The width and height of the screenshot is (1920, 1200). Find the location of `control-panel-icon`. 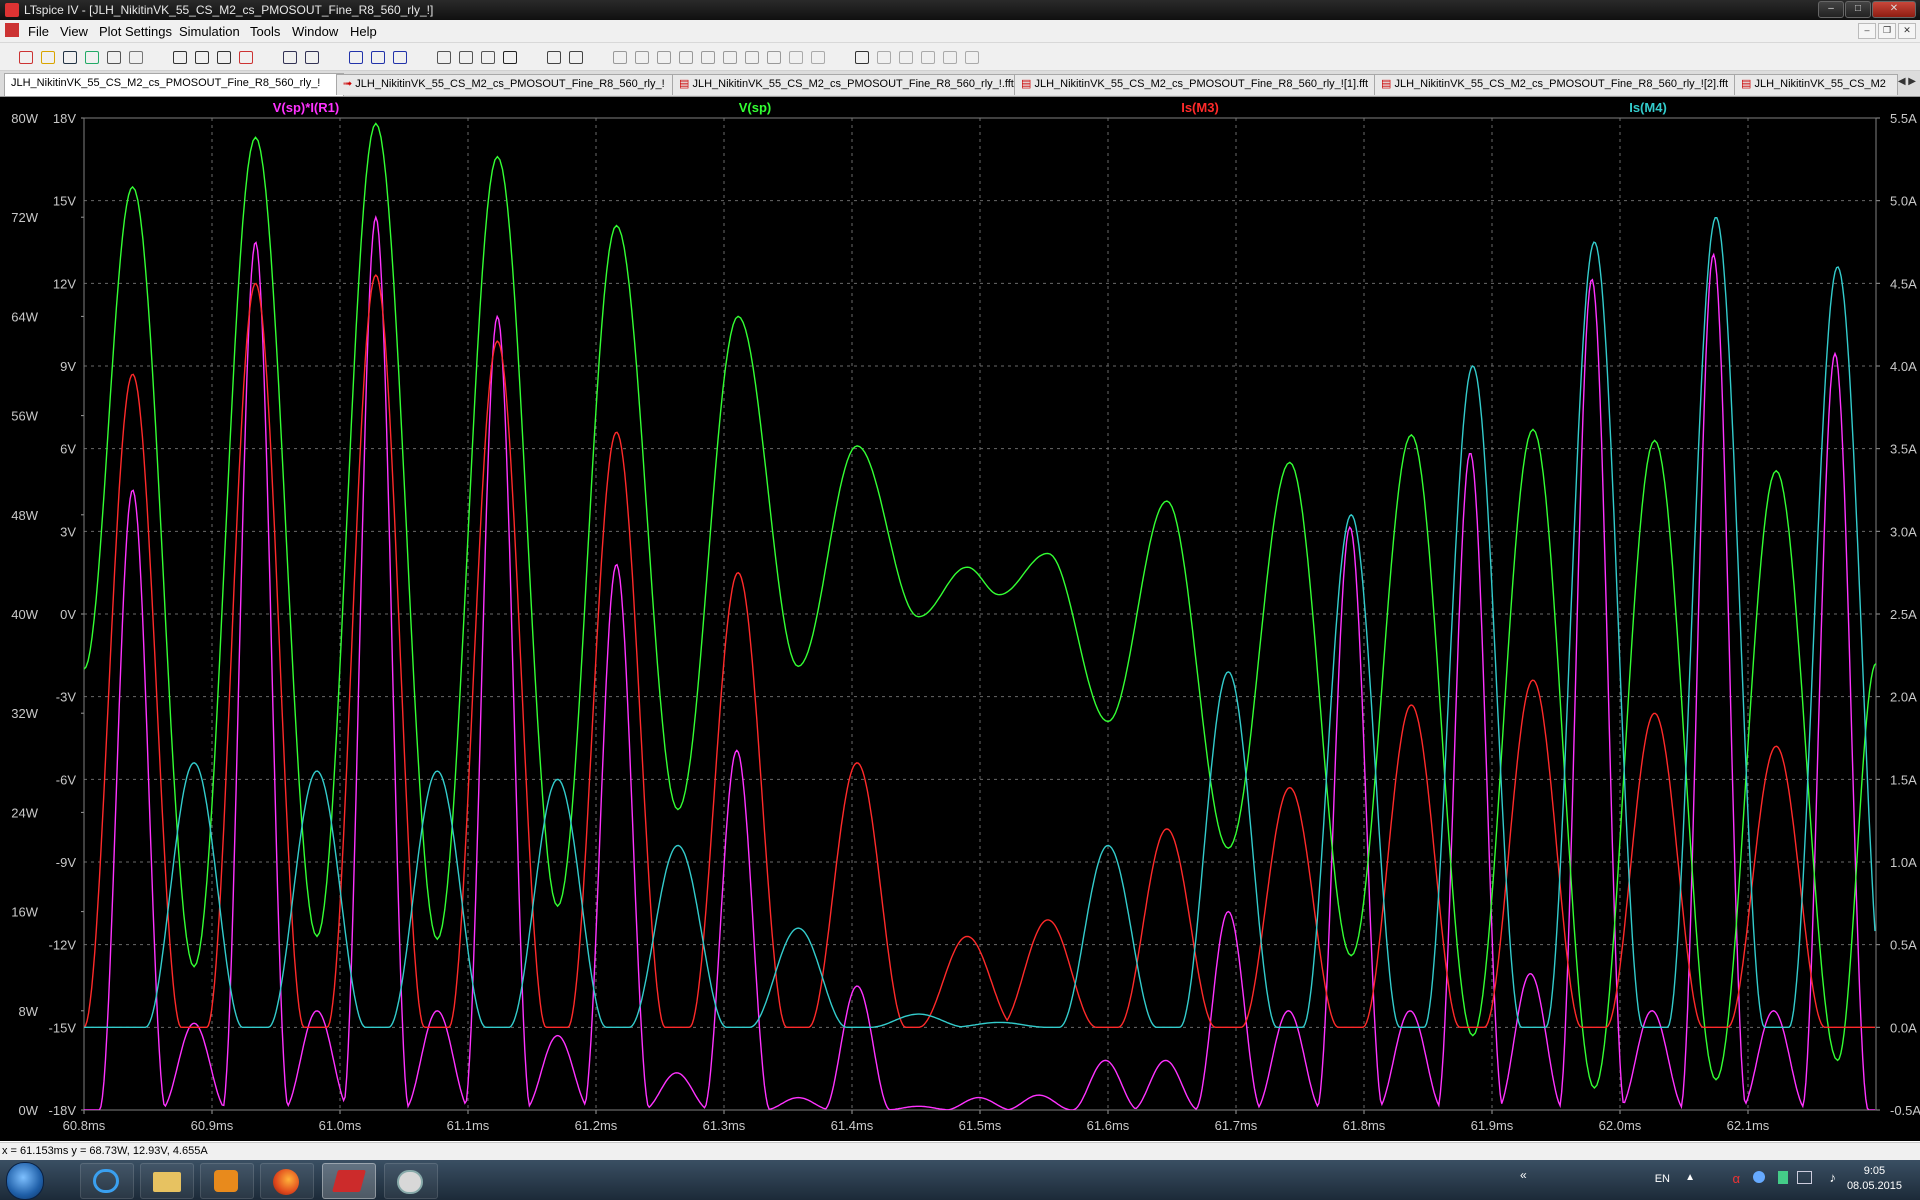

control-panel-icon is located at coordinates (91, 56).